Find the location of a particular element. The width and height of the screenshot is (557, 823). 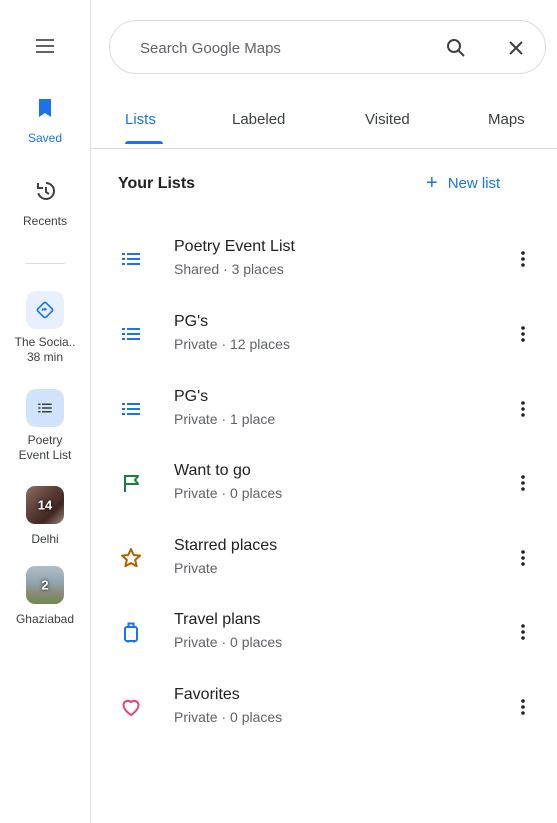

delhi-photo: 14 is located at coordinates (45, 505).